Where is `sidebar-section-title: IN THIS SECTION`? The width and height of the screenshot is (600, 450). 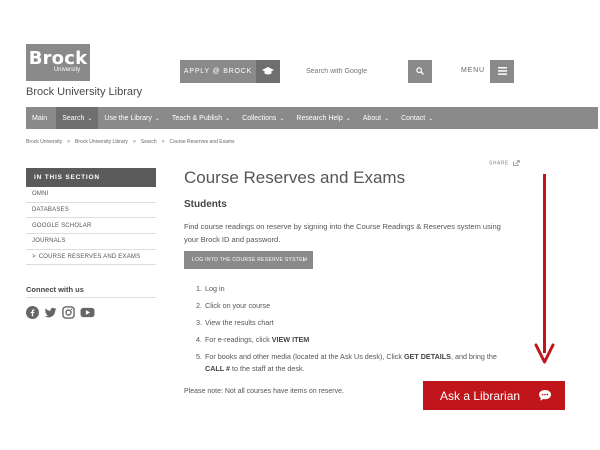
sidebar-section-title: IN THIS SECTION is located at coordinates (91, 177).